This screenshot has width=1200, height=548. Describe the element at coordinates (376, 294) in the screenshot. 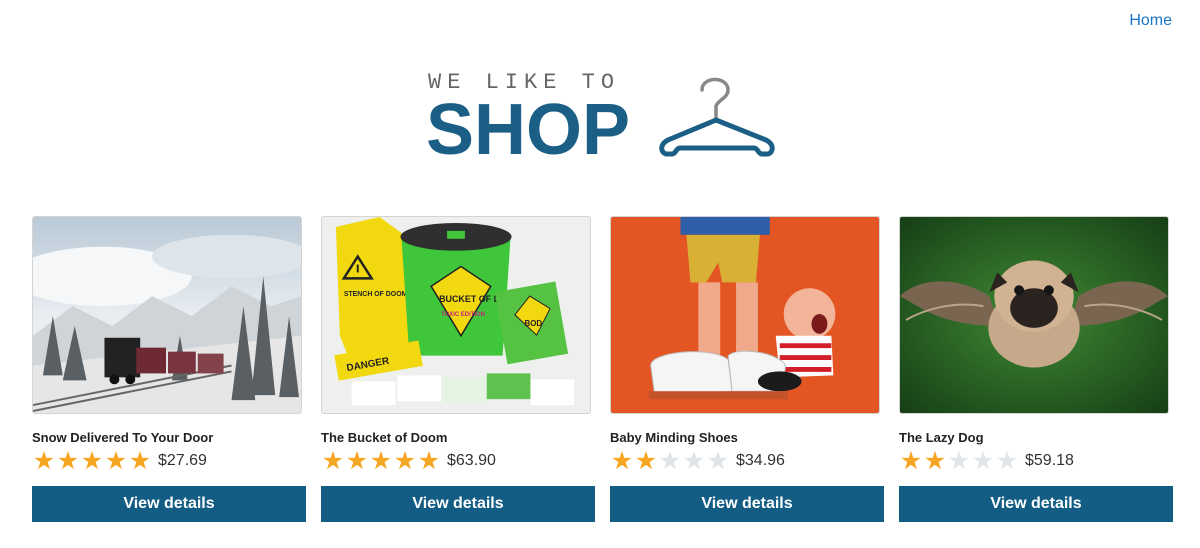

I see `stench-label: STENCH OF DOOM` at that location.